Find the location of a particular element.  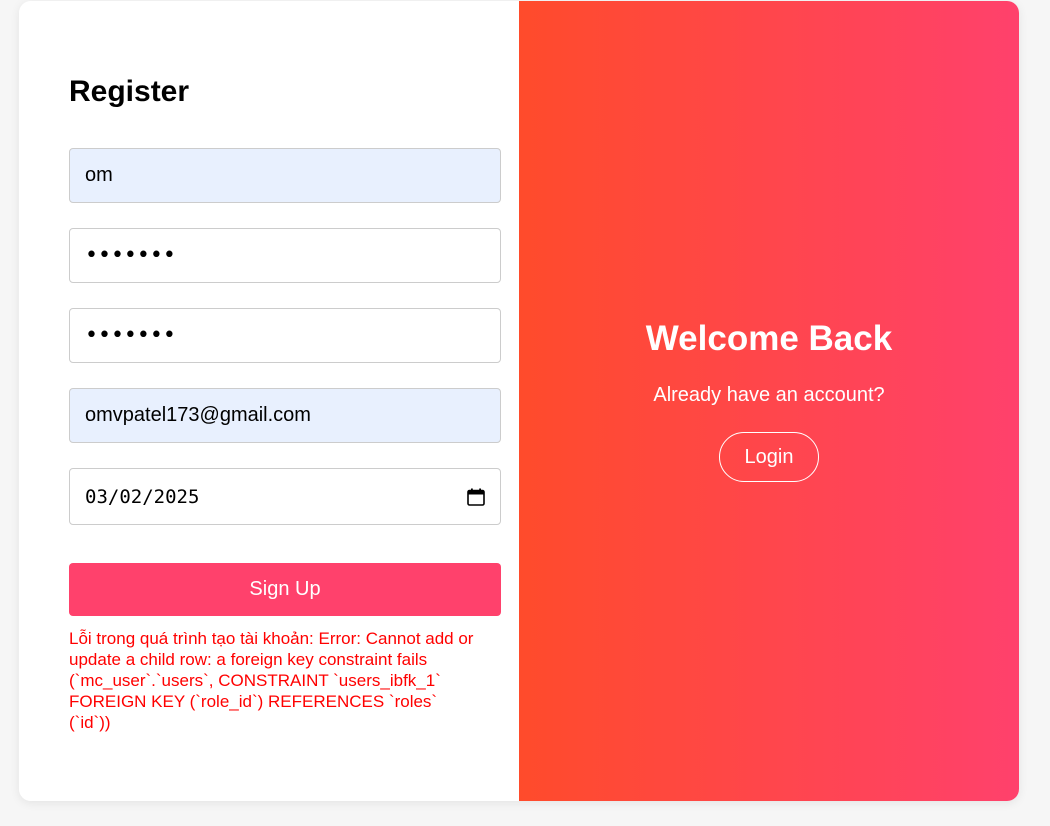

login-button: Login is located at coordinates (769, 457).